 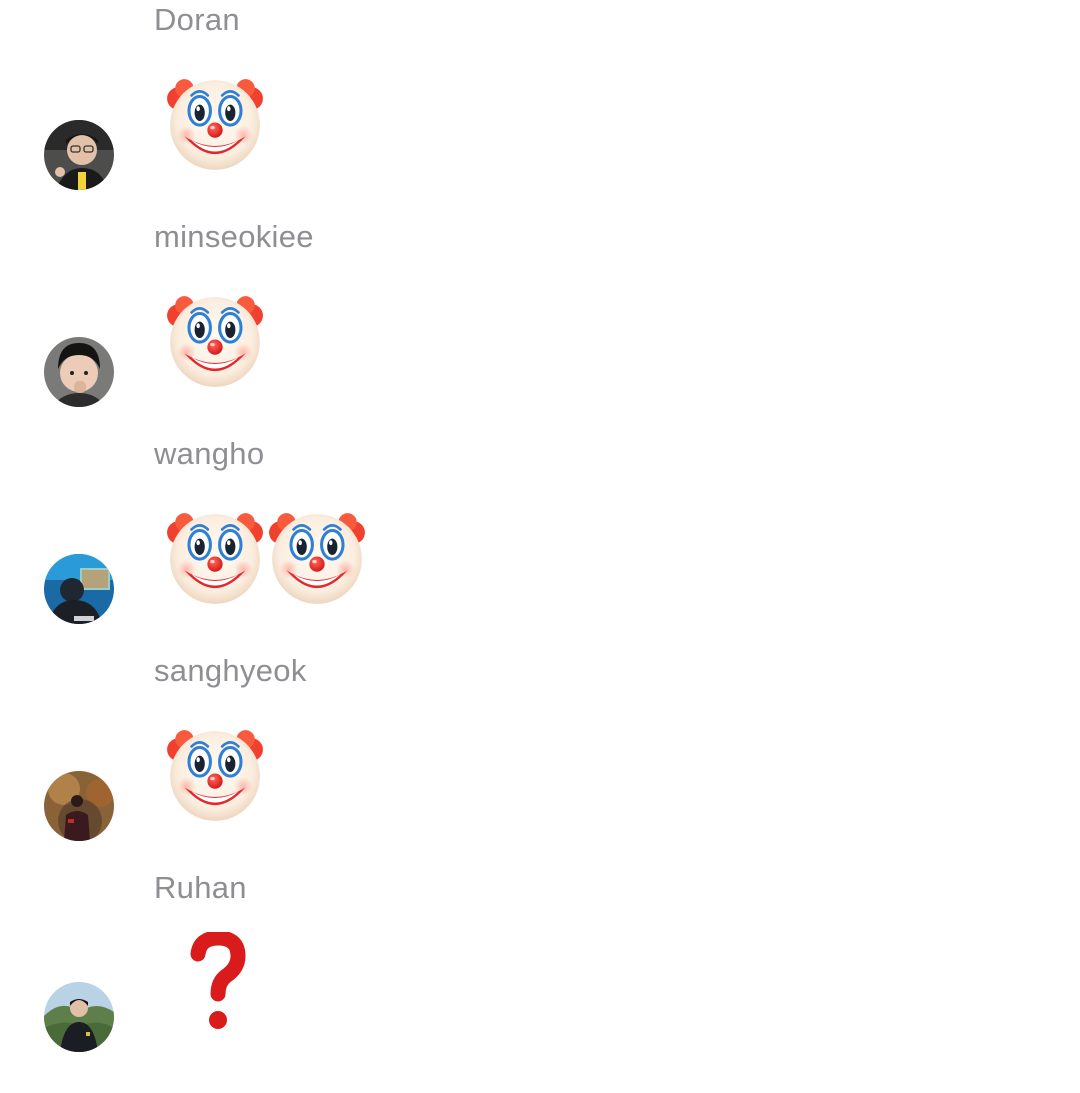 I want to click on sender-name: Doran, so click(x=197, y=20).